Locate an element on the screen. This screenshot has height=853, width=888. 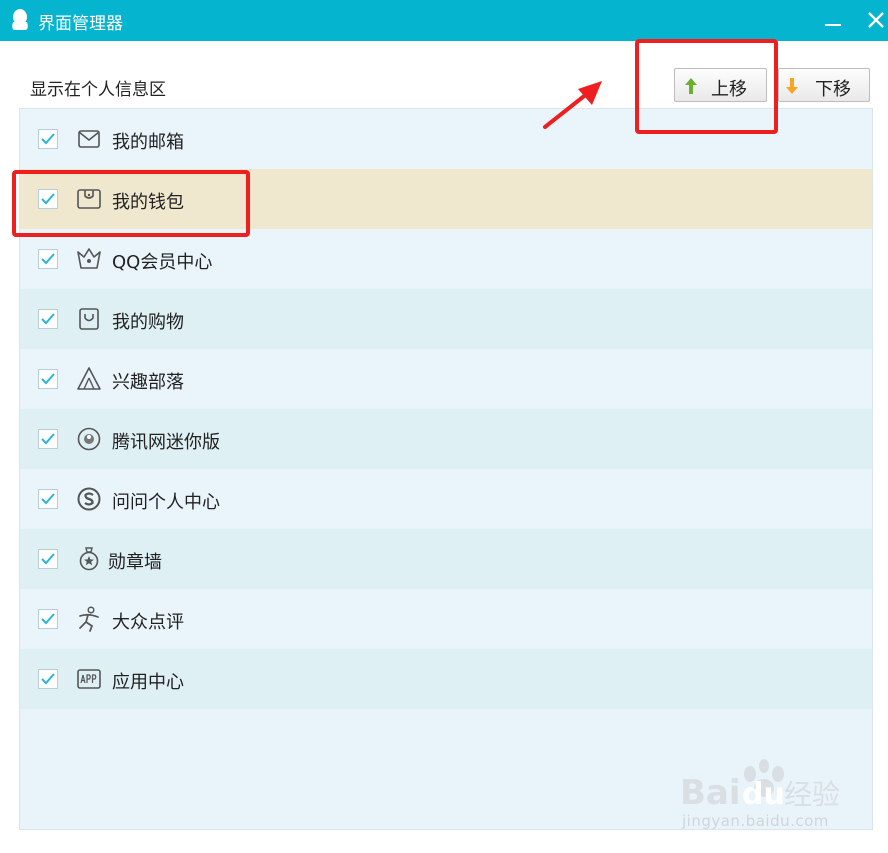
minimize-button is located at coordinates (833, 20).